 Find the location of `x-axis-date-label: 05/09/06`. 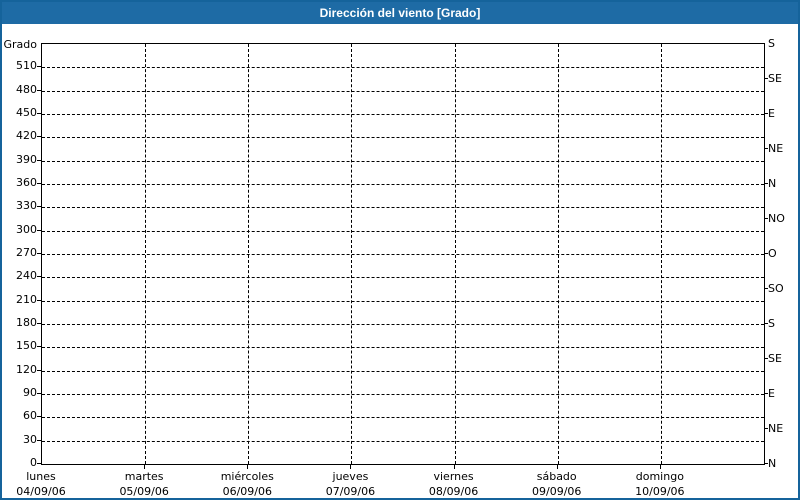

x-axis-date-label: 05/09/06 is located at coordinates (144, 491).